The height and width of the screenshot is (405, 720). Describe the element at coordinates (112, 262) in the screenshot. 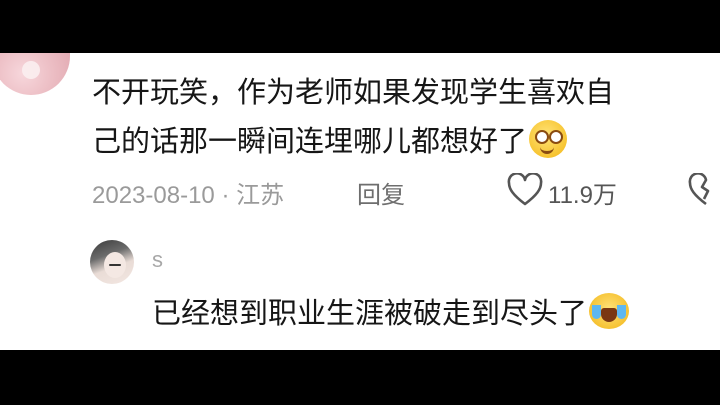

I see `reply-avatar` at that location.